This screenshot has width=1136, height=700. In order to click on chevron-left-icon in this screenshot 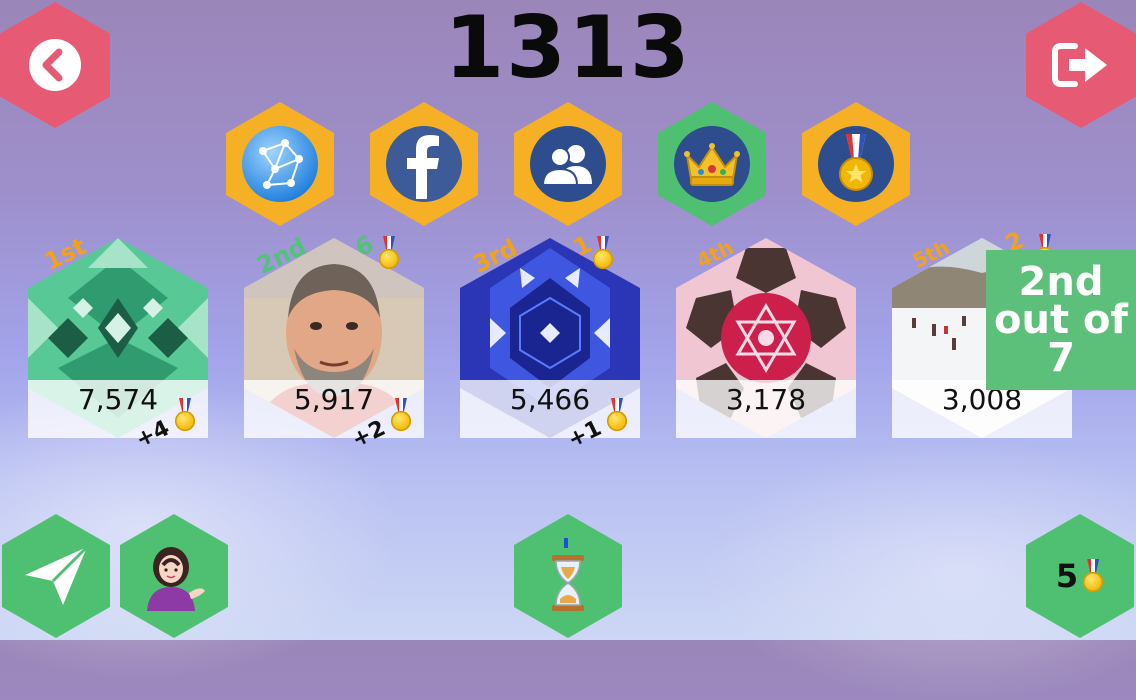, I will do `click(55, 65)`.